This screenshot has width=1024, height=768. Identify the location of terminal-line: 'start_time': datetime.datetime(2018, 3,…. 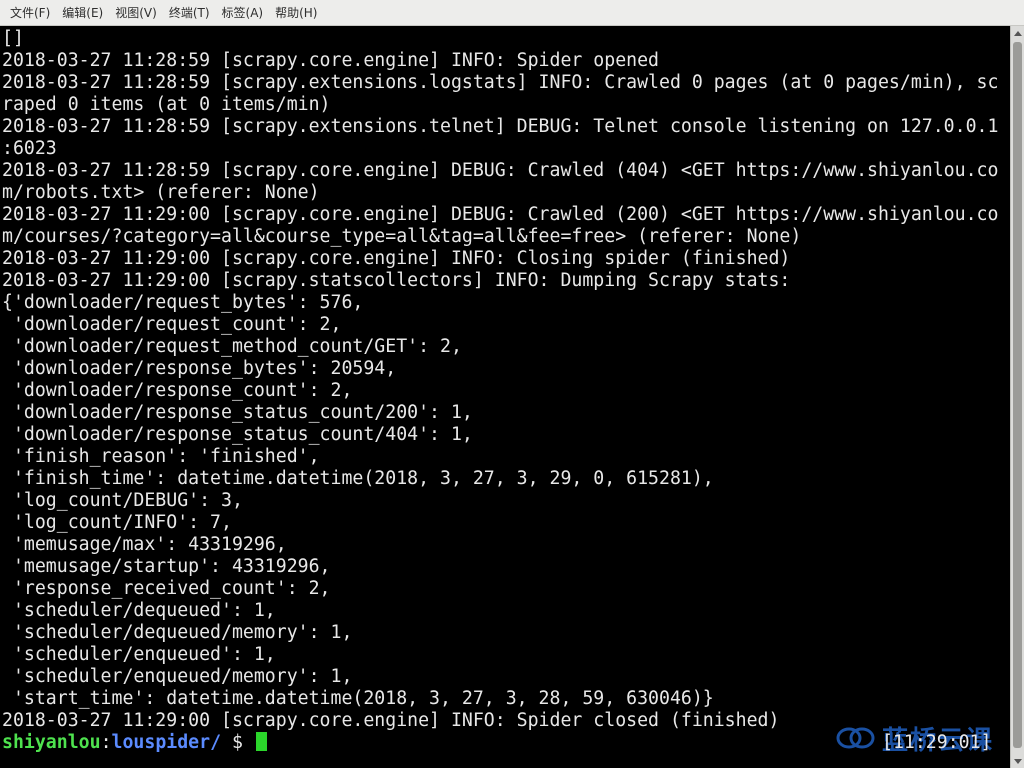
(358, 698).